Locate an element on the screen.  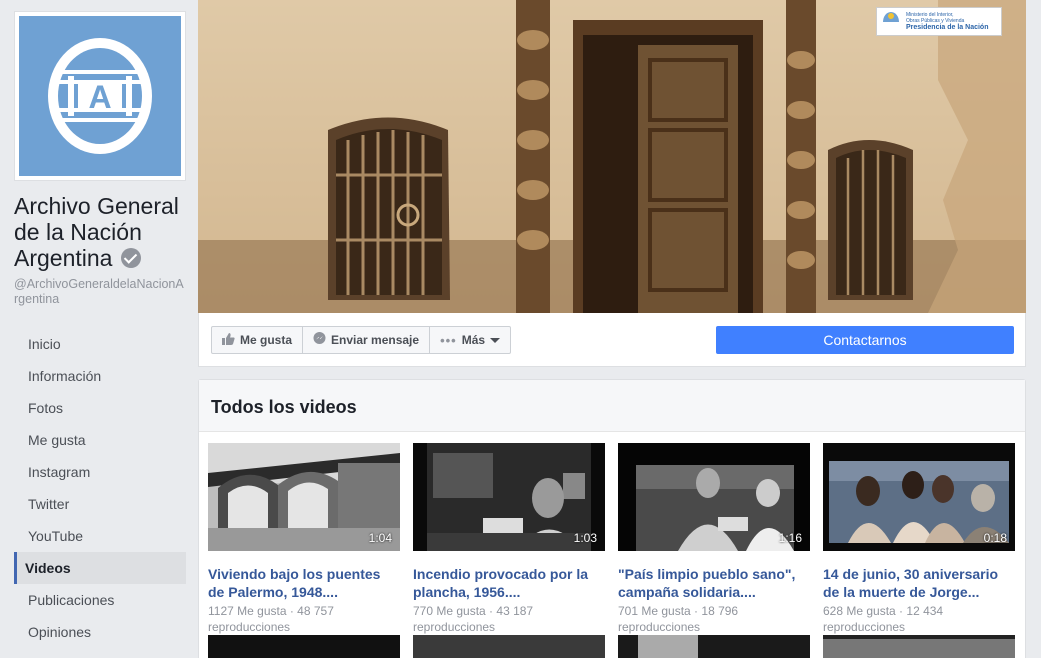
video-thumbnail: 1:16 is located at coordinates (714, 497).